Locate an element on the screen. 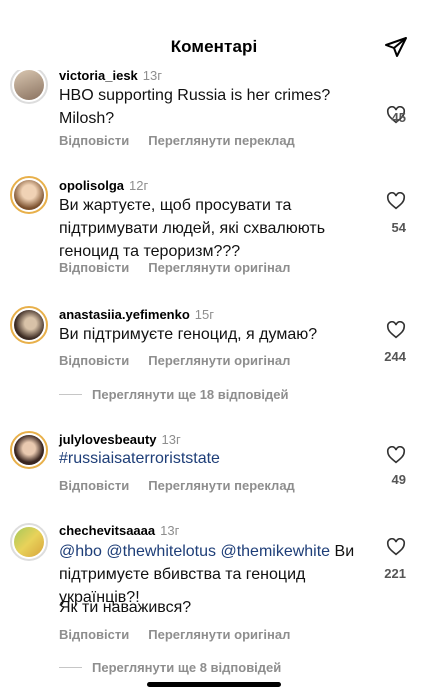  comment-text-second: Як ти наважився? is located at coordinates (125, 607).